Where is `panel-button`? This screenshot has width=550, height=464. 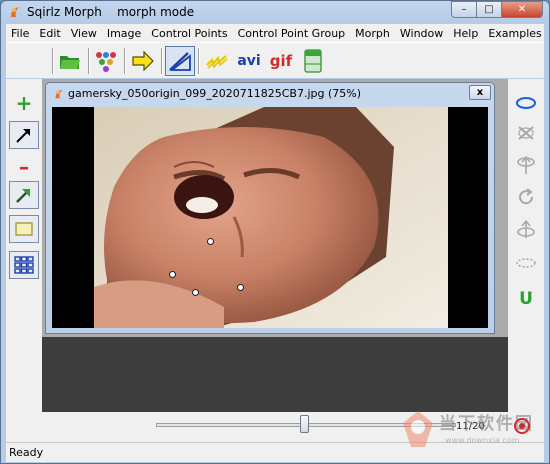 panel-button is located at coordinates (313, 61).